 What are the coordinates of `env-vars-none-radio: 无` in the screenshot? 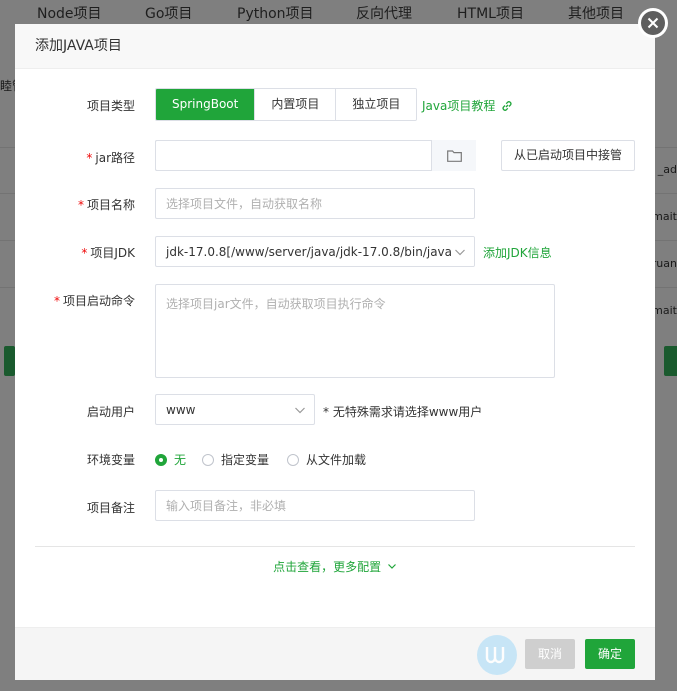 It's located at (170, 459).